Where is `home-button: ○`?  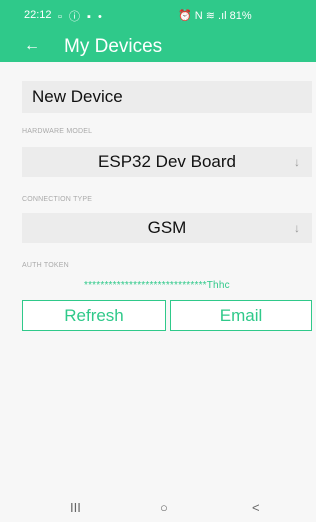 home-button: ○ is located at coordinates (164, 507).